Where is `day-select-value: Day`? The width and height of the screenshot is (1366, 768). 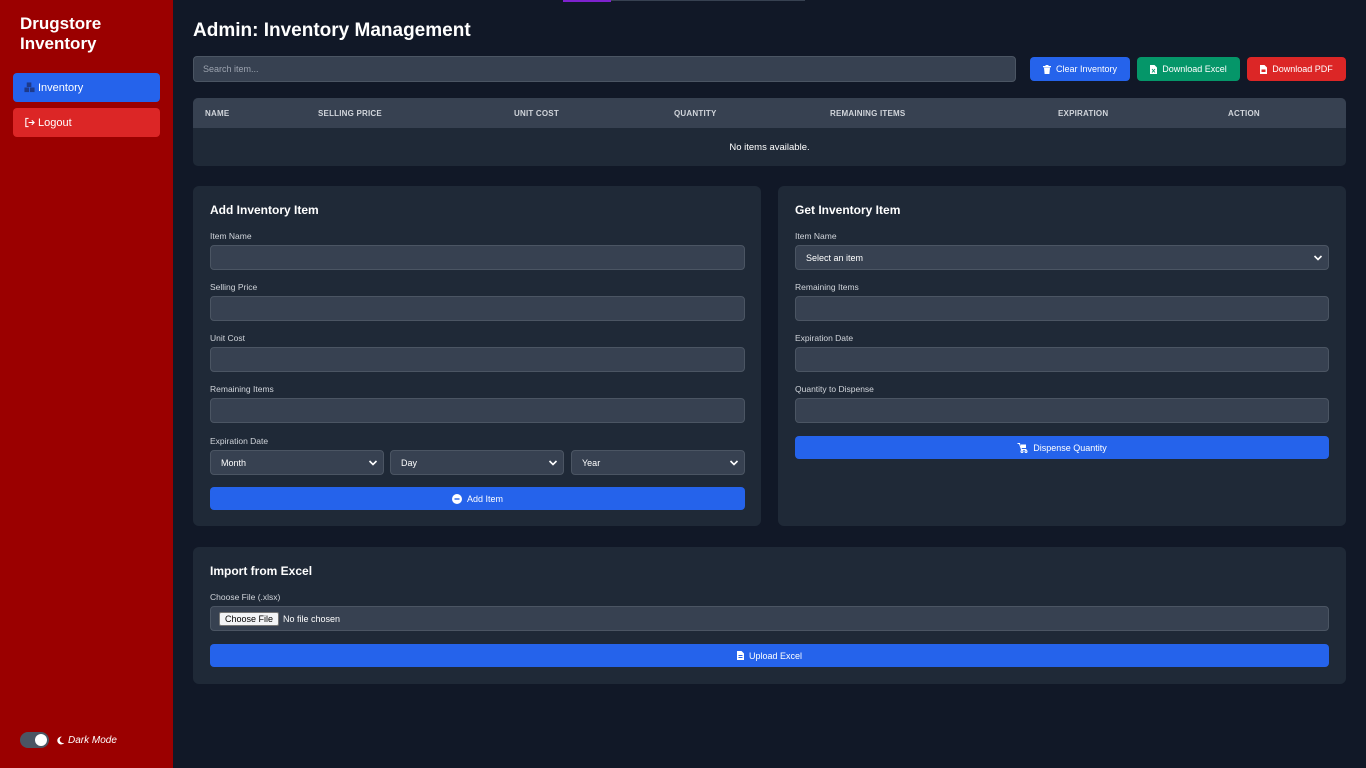 day-select-value: Day is located at coordinates (409, 462).